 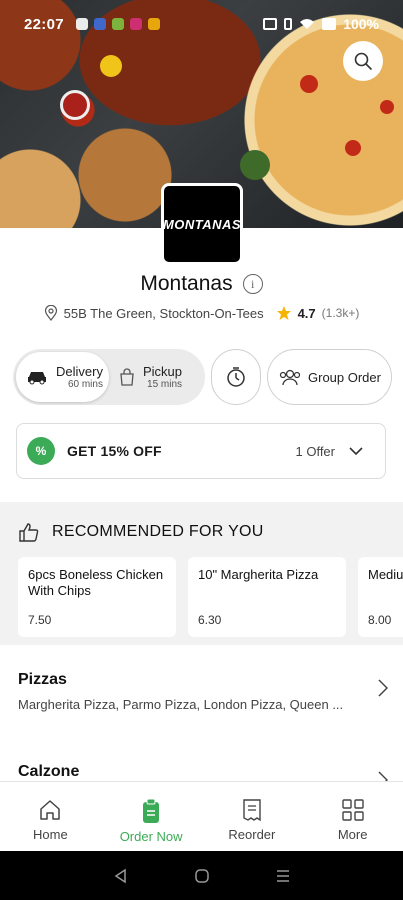 I want to click on instagram-icon, so click(x=135, y=24).